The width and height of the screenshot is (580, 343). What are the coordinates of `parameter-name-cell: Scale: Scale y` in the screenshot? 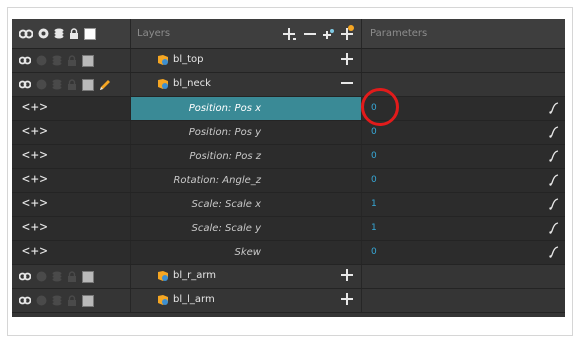 It's located at (245, 228).